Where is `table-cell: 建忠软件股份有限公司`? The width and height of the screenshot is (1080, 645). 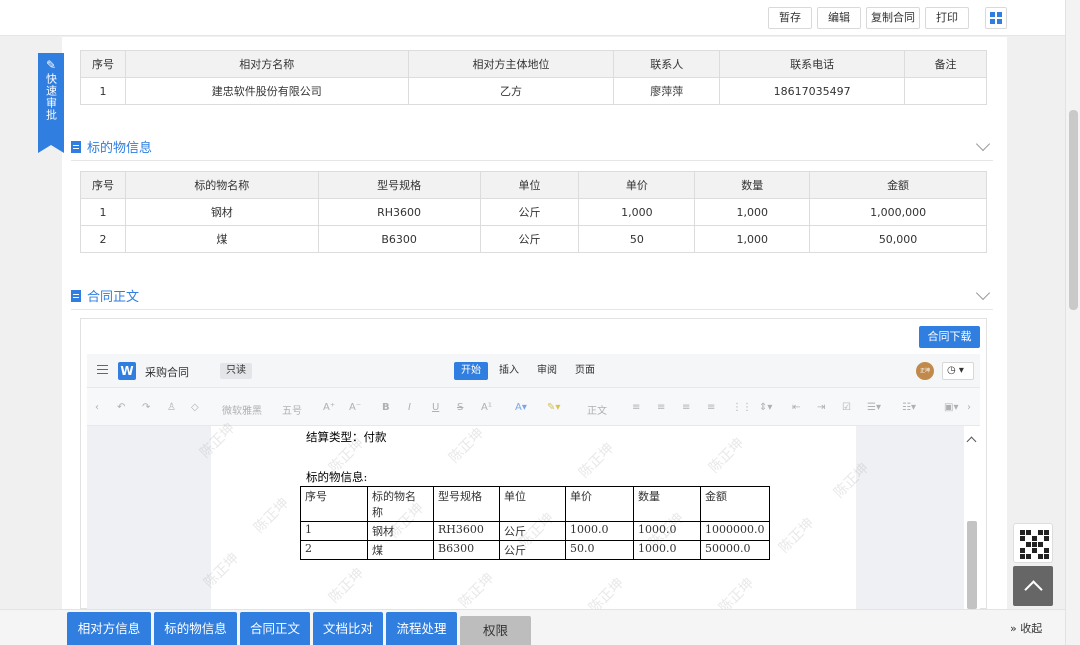
table-cell: 建忠软件股份有限公司 is located at coordinates (266, 91).